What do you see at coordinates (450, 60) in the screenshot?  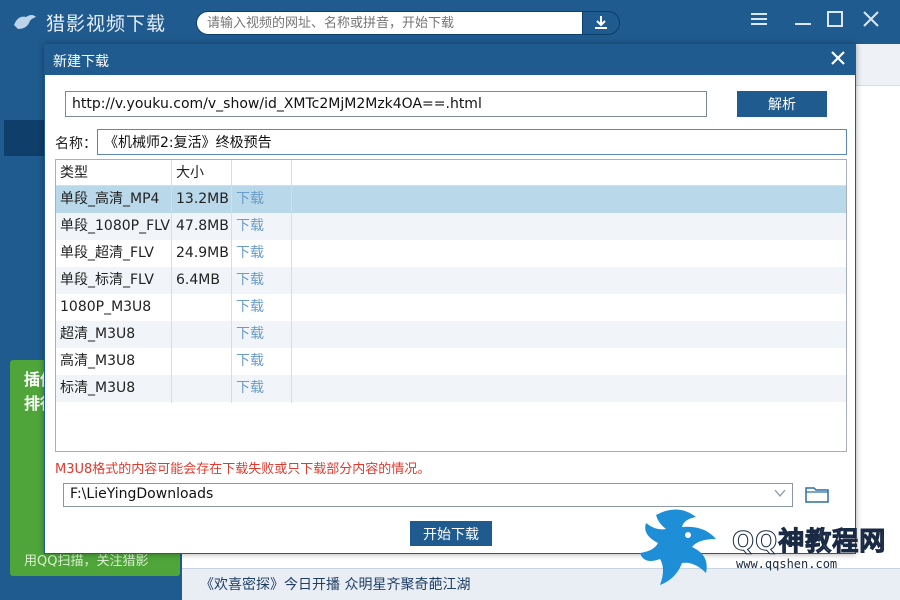 I see `dialog-titlebar: 新建下载` at bounding box center [450, 60].